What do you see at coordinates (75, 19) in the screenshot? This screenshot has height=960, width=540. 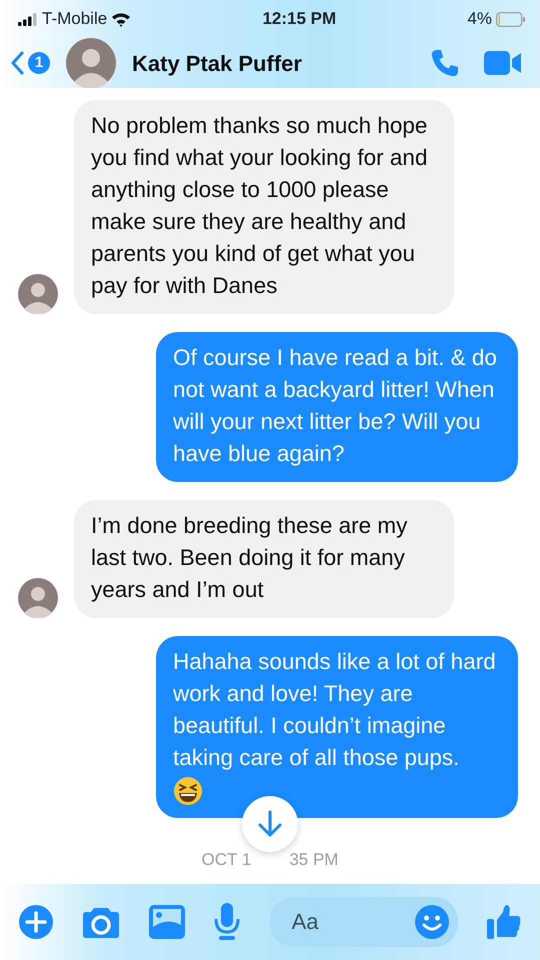 I see `carrier-name: T-Mobile` at bounding box center [75, 19].